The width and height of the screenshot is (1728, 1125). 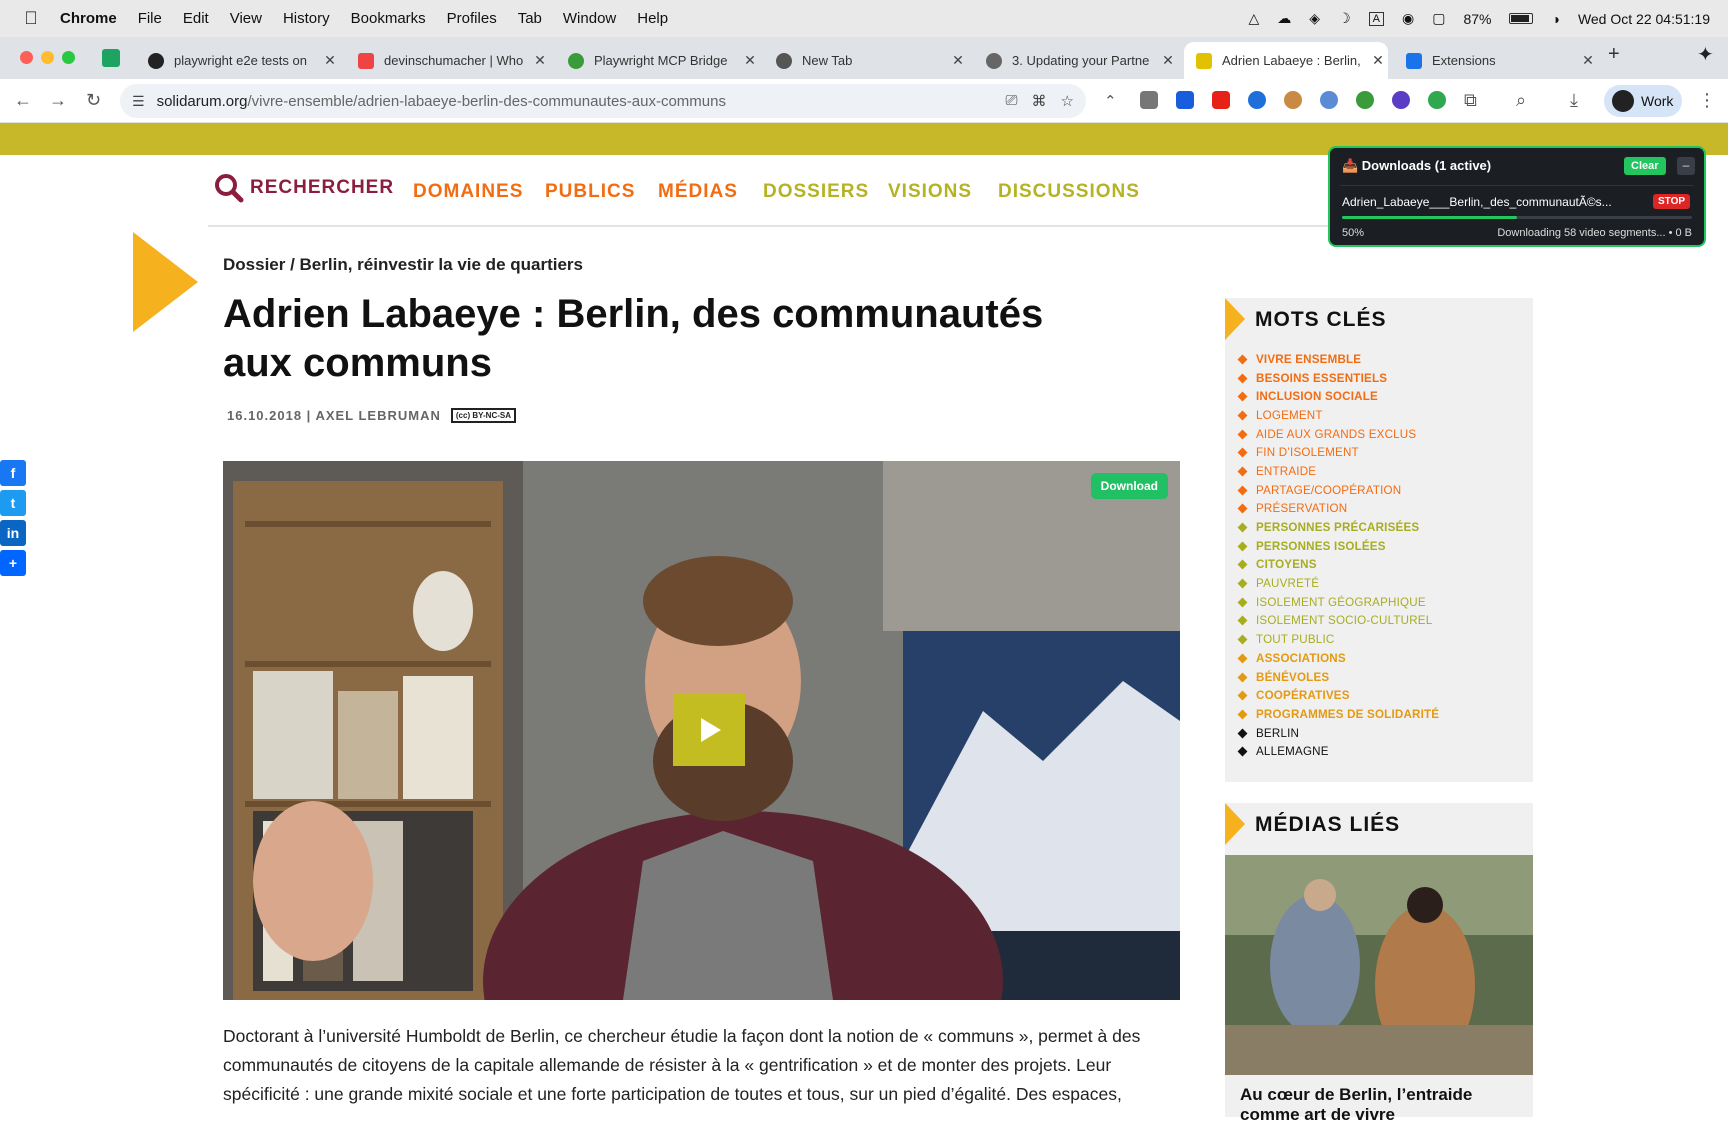 What do you see at coordinates (13, 563) in the screenshot?
I see `share-plus-icon: +` at bounding box center [13, 563].